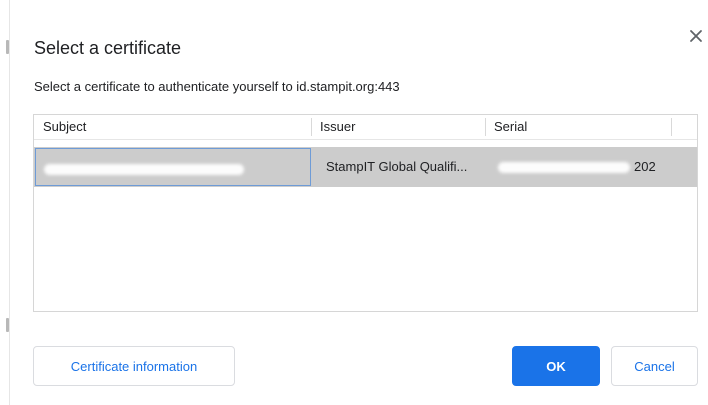  Describe the element at coordinates (108, 48) in the screenshot. I see `dialog-title: Select a certificate` at that location.